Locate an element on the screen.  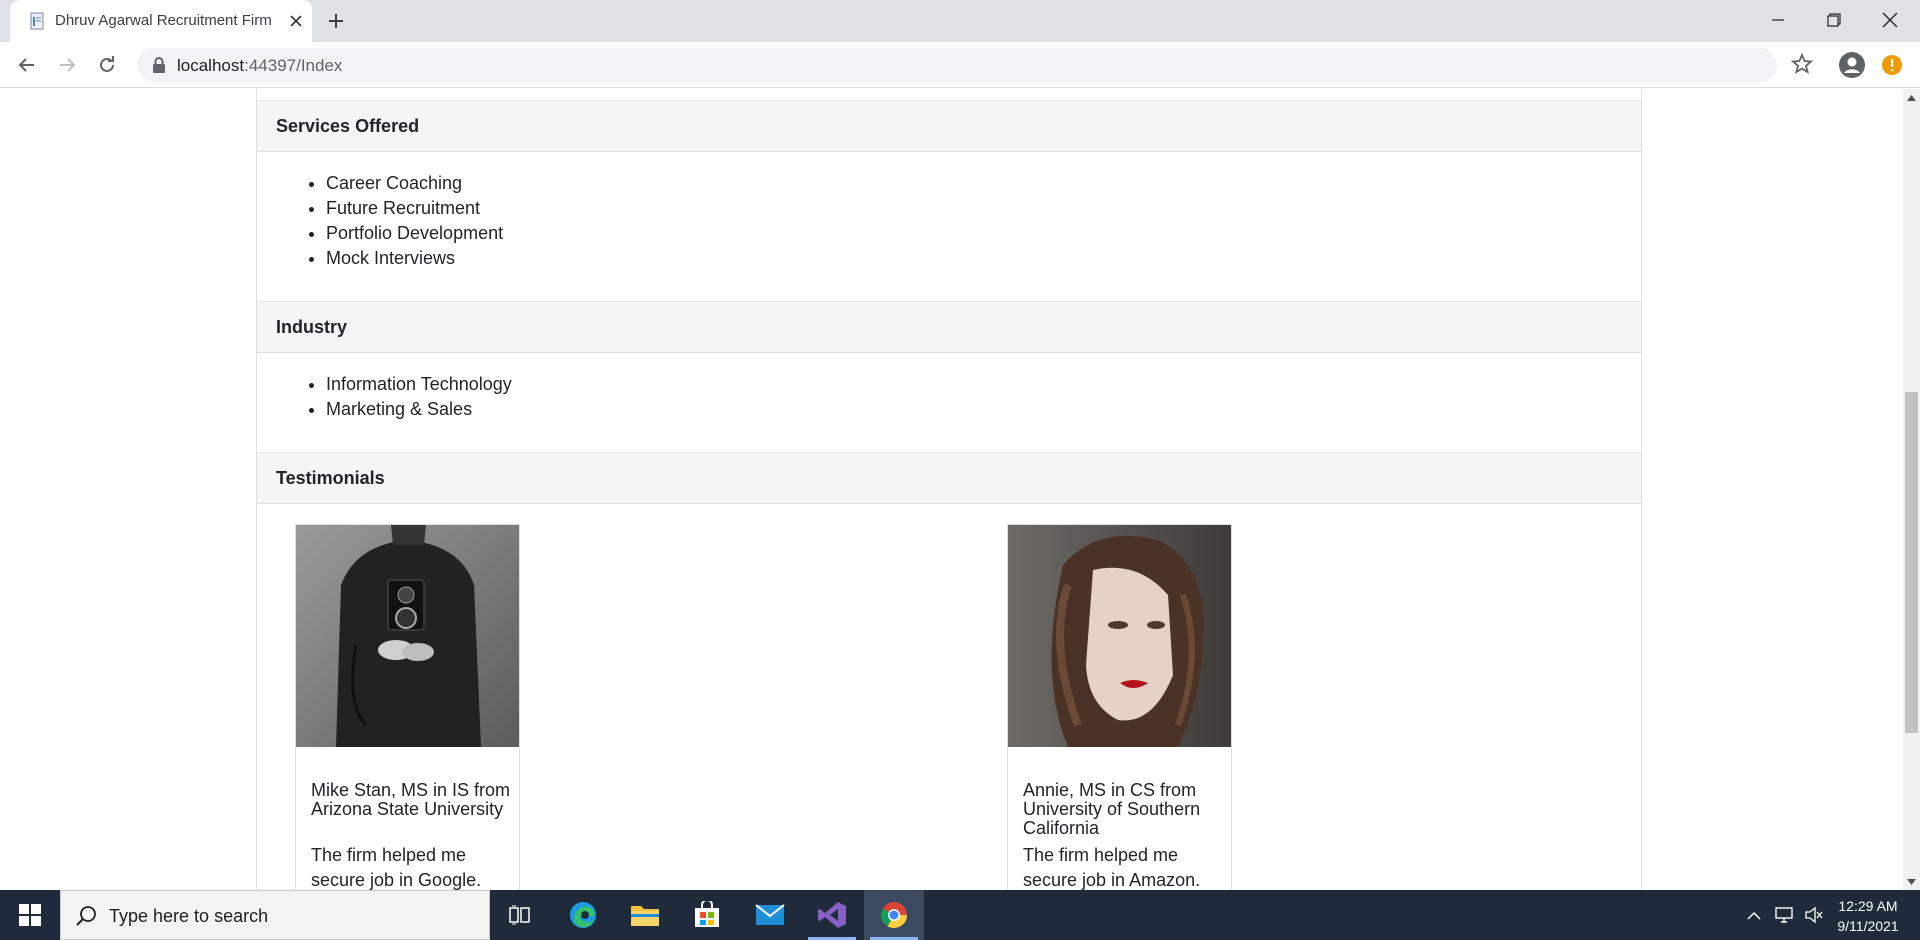
close-window-button is located at coordinates (1890, 20).